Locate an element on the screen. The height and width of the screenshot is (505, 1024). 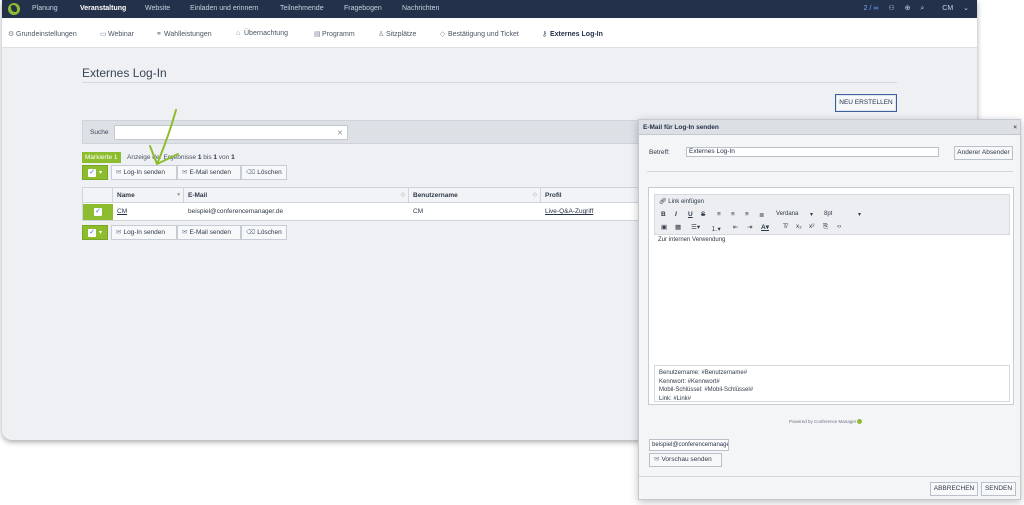
tab-bestaetigung: ◇ Bestätigung und Ticket is located at coordinates (479, 34).